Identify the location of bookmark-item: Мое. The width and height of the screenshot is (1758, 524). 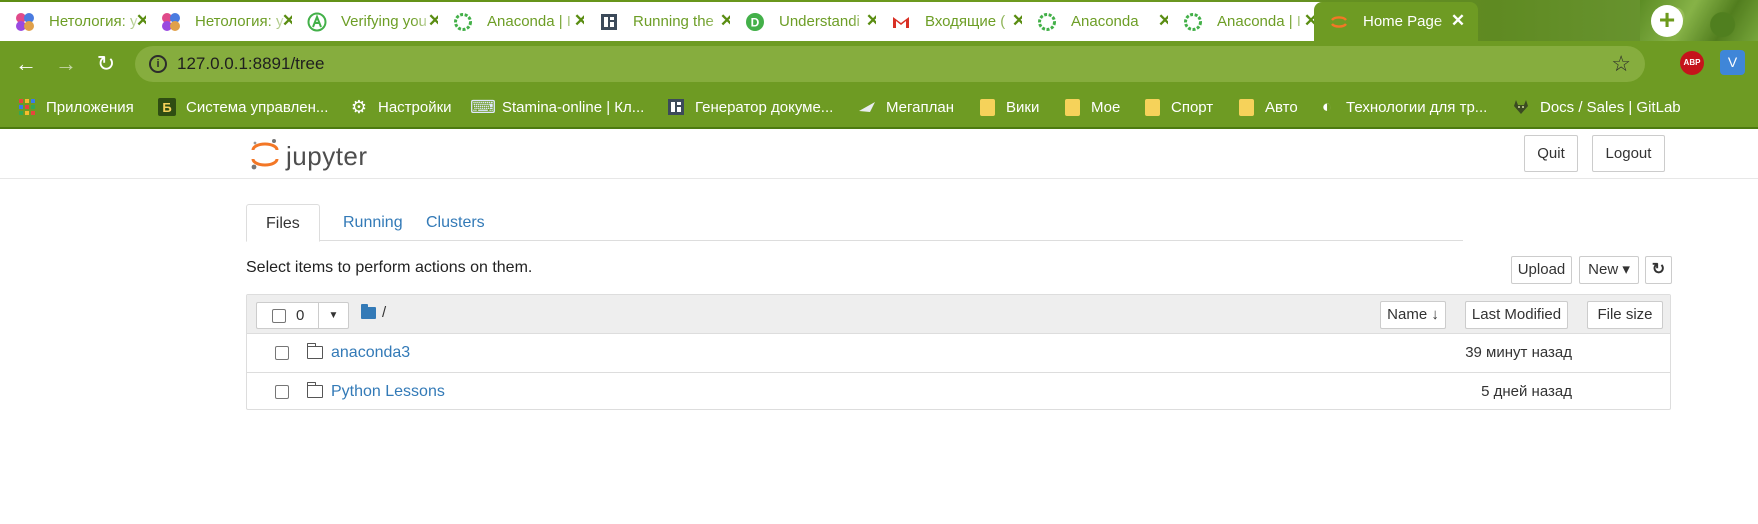
(1091, 107).